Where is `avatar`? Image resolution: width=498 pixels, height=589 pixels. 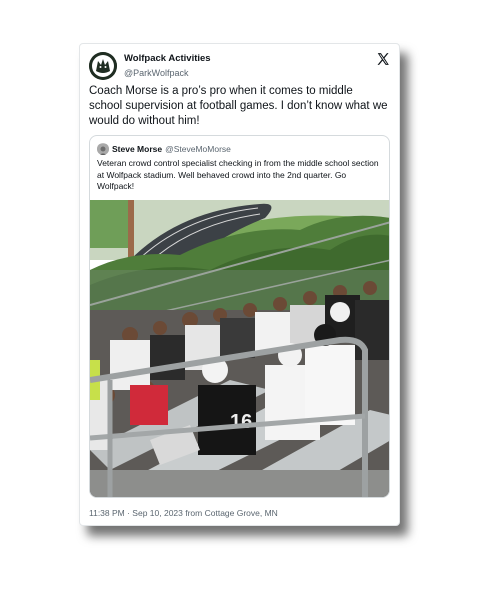
avatar is located at coordinates (103, 66).